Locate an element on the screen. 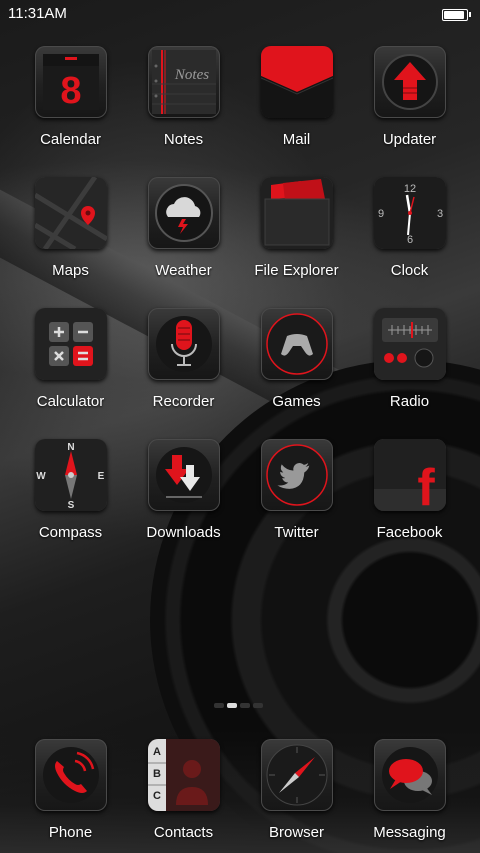  clock-numeral-6: 6 is located at coordinates (409, 240).